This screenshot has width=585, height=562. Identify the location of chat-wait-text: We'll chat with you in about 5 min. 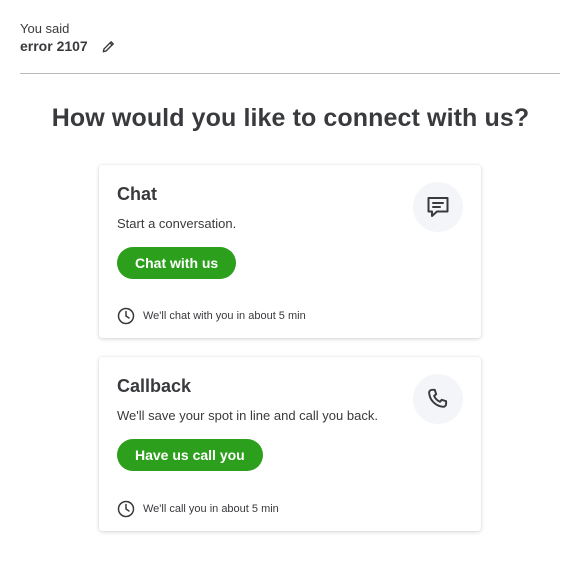
(224, 316).